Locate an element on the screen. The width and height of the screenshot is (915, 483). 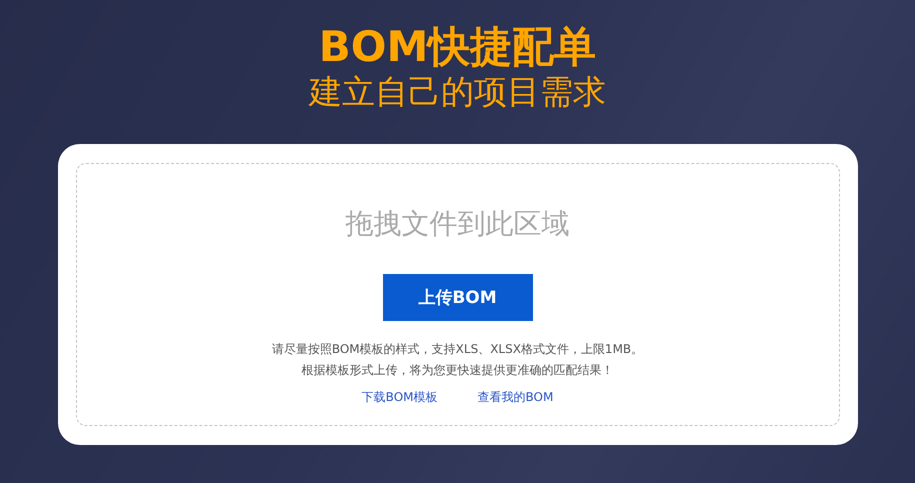
page-title: BOM快捷配单 is located at coordinates (457, 47).